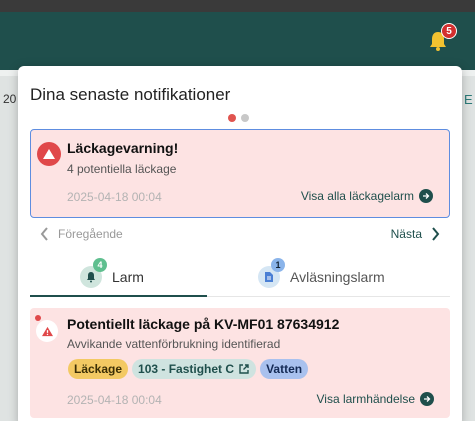 The image size is (475, 421). I want to click on tab-larm: 4 Larm, so click(112, 277).